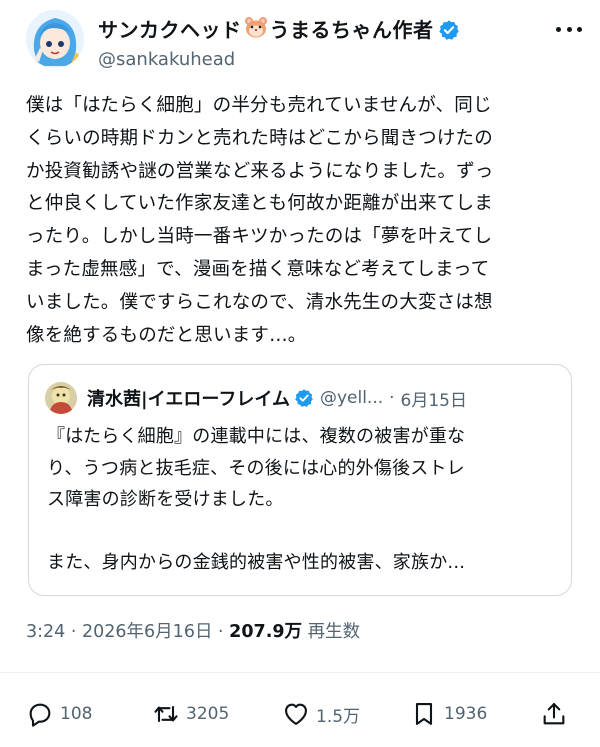  What do you see at coordinates (296, 714) in the screenshot?
I see `like-icon` at bounding box center [296, 714].